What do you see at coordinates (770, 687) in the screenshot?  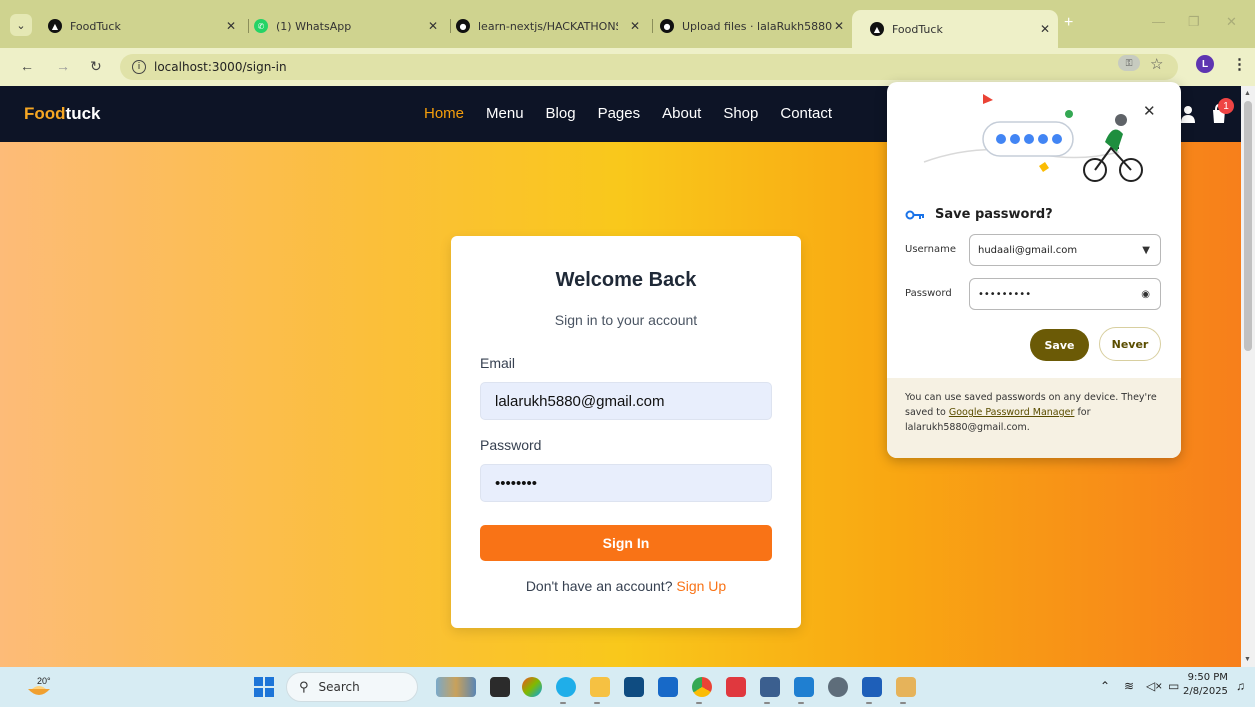 I see `notepad-icon` at bounding box center [770, 687].